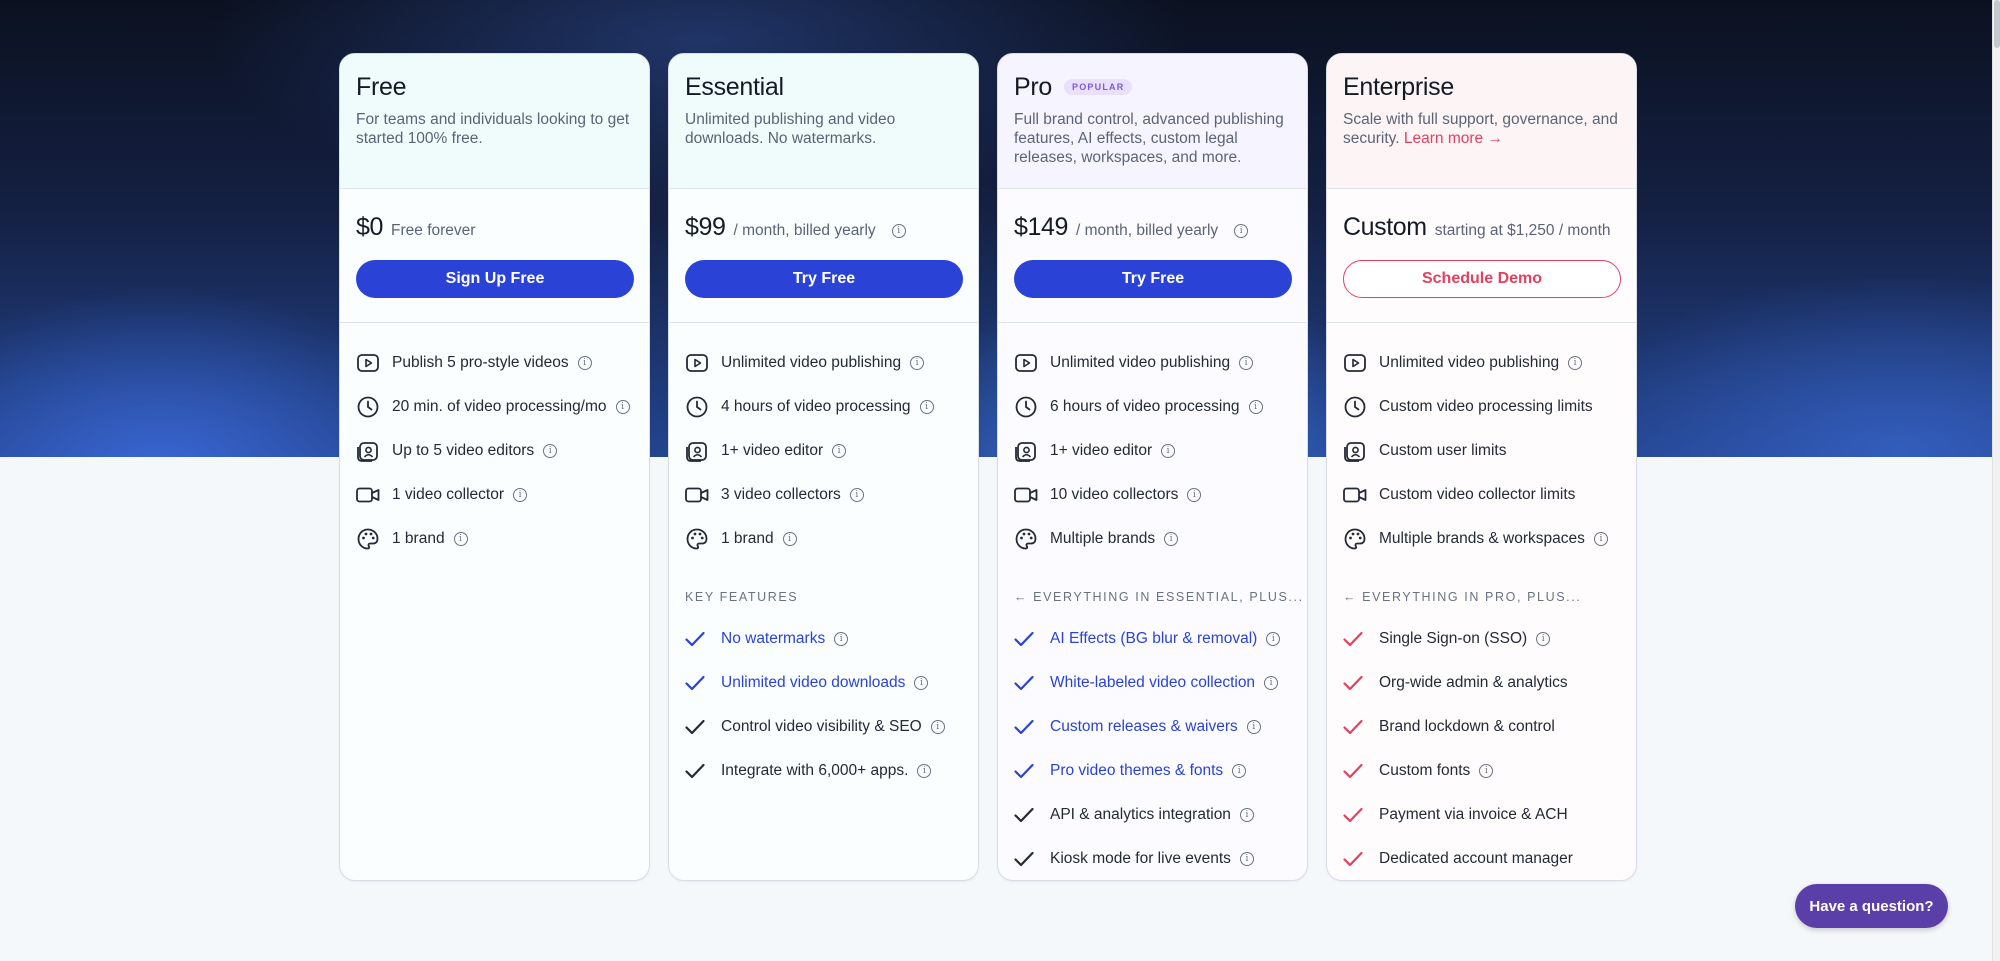 The height and width of the screenshot is (961, 2000). What do you see at coordinates (1997, 24) in the screenshot?
I see `scrollbar-thumb` at bounding box center [1997, 24].